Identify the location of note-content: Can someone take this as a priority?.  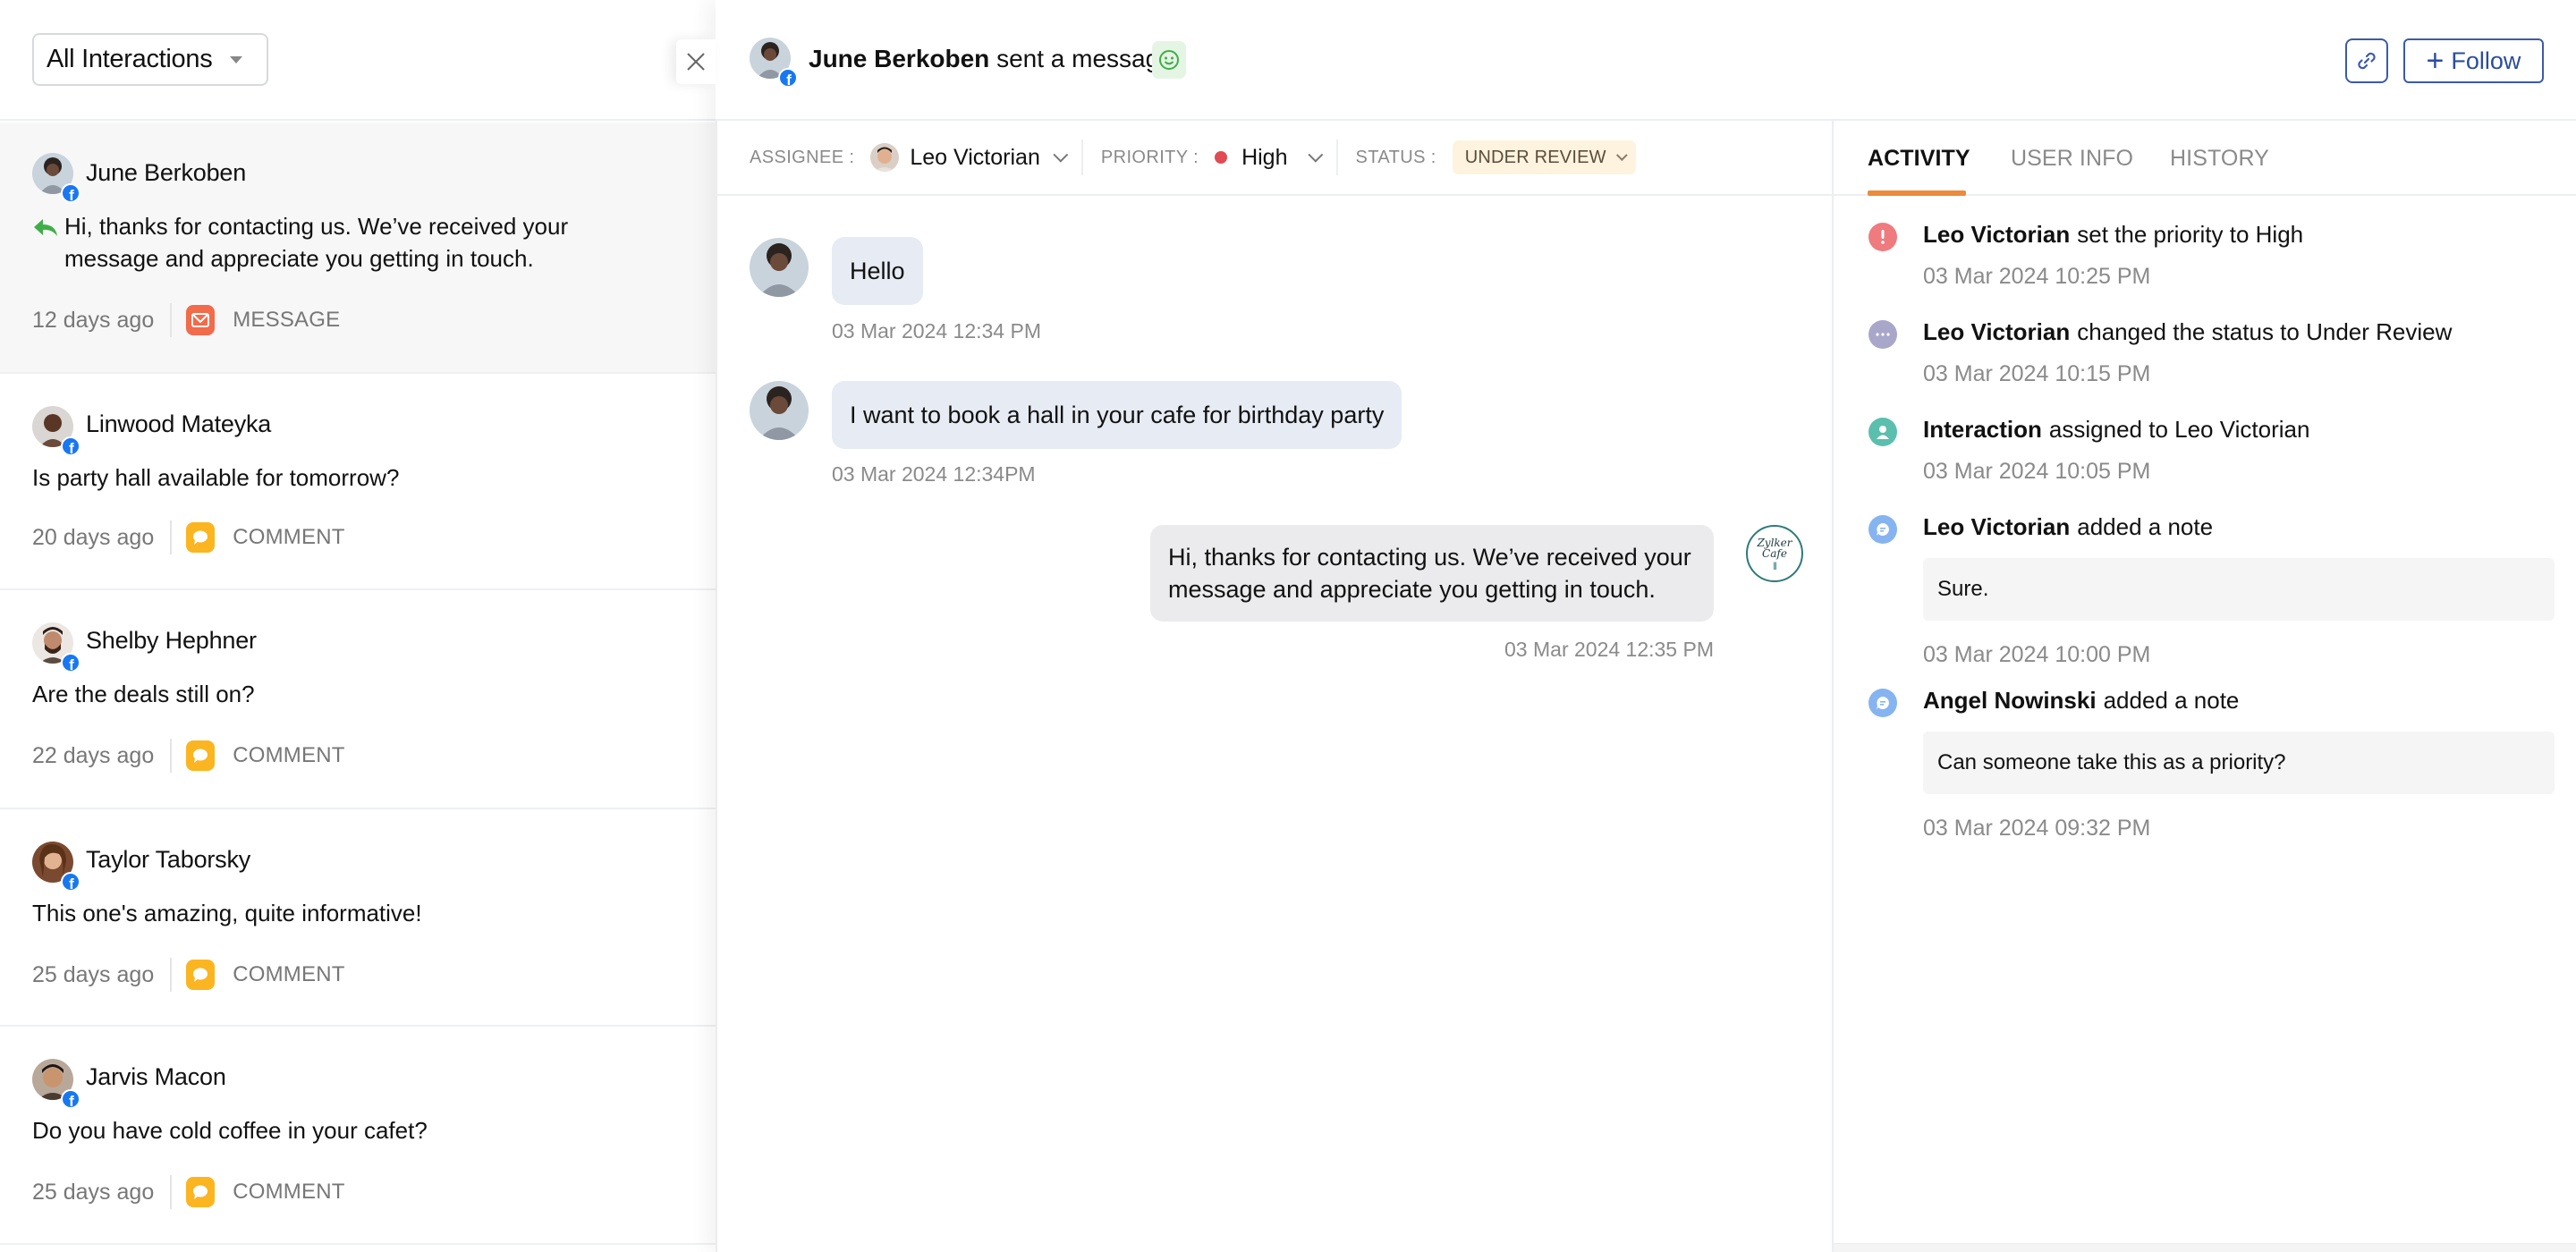
(2239, 763).